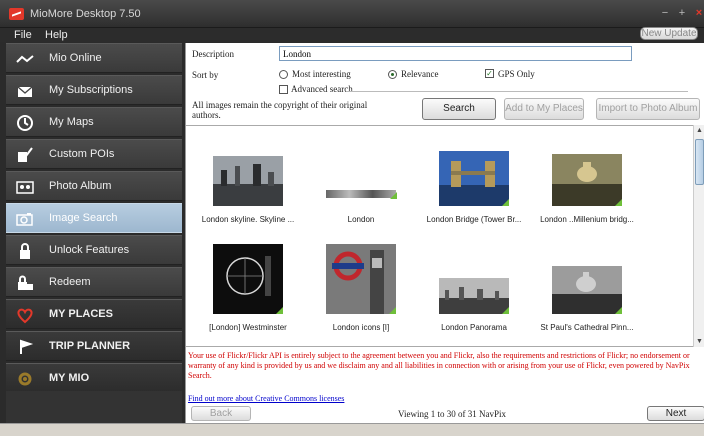 This screenshot has width=704, height=436. I want to click on menu-file: File, so click(23, 35).